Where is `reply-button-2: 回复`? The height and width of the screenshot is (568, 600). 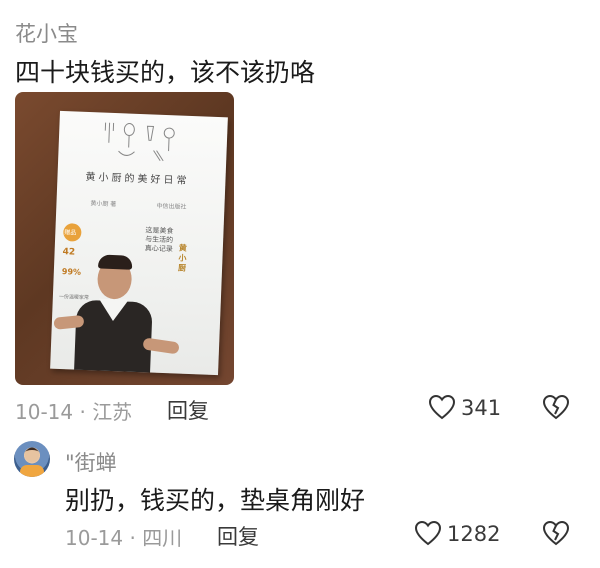 reply-button-2: 回复 is located at coordinates (238, 536).